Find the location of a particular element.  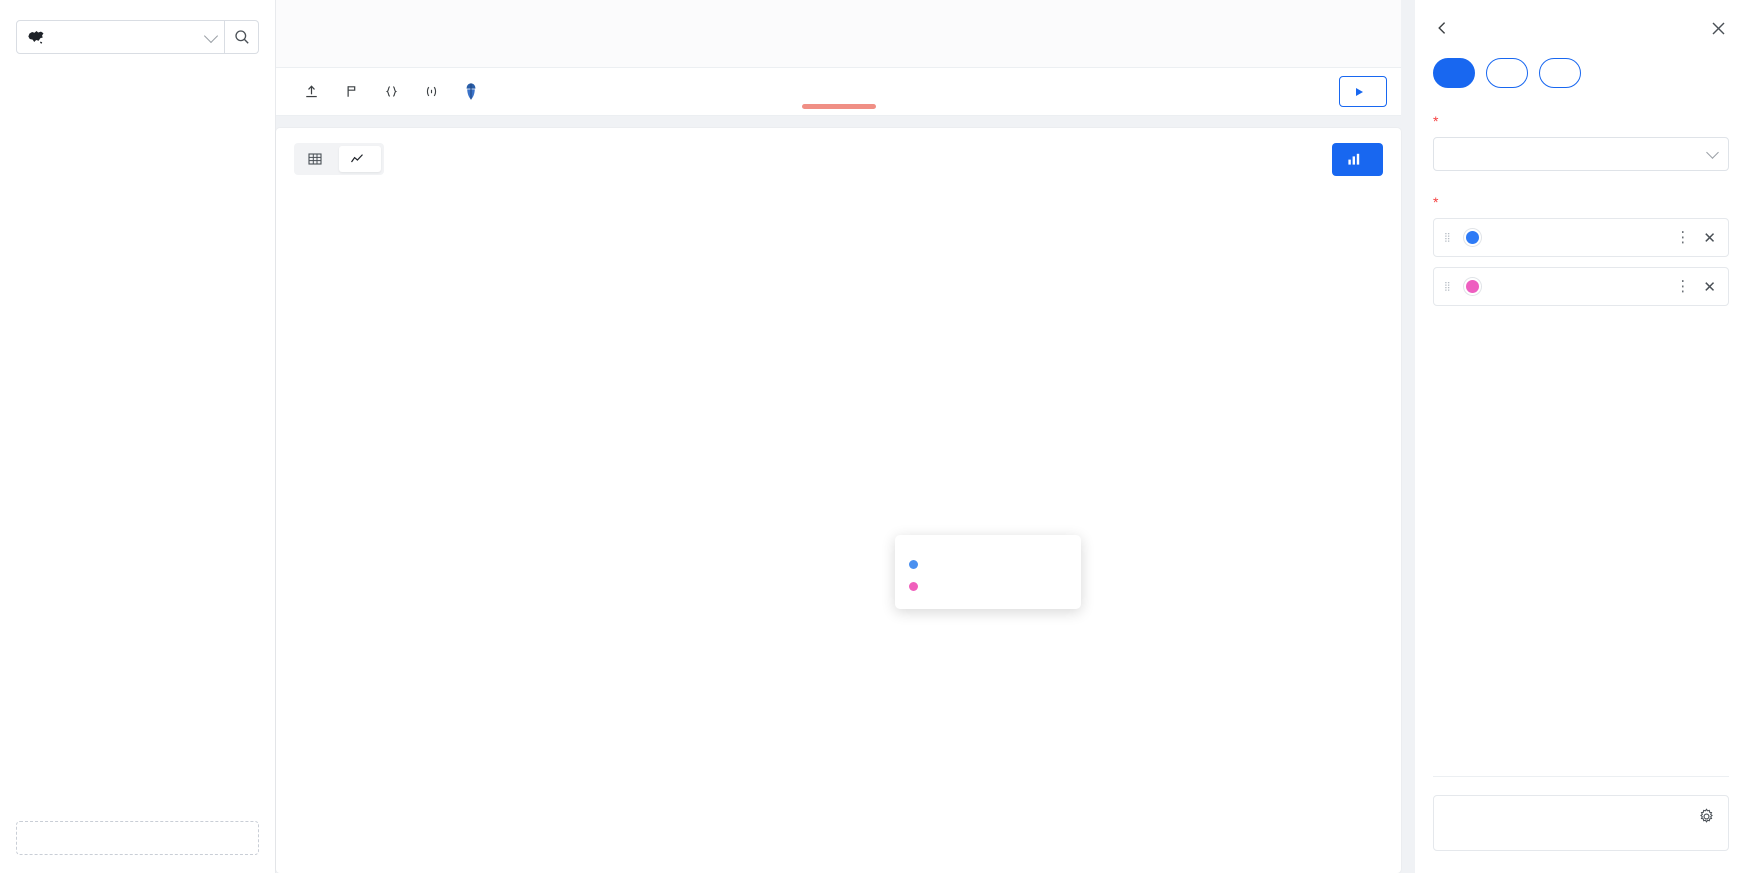

search-icon is located at coordinates (241, 37).